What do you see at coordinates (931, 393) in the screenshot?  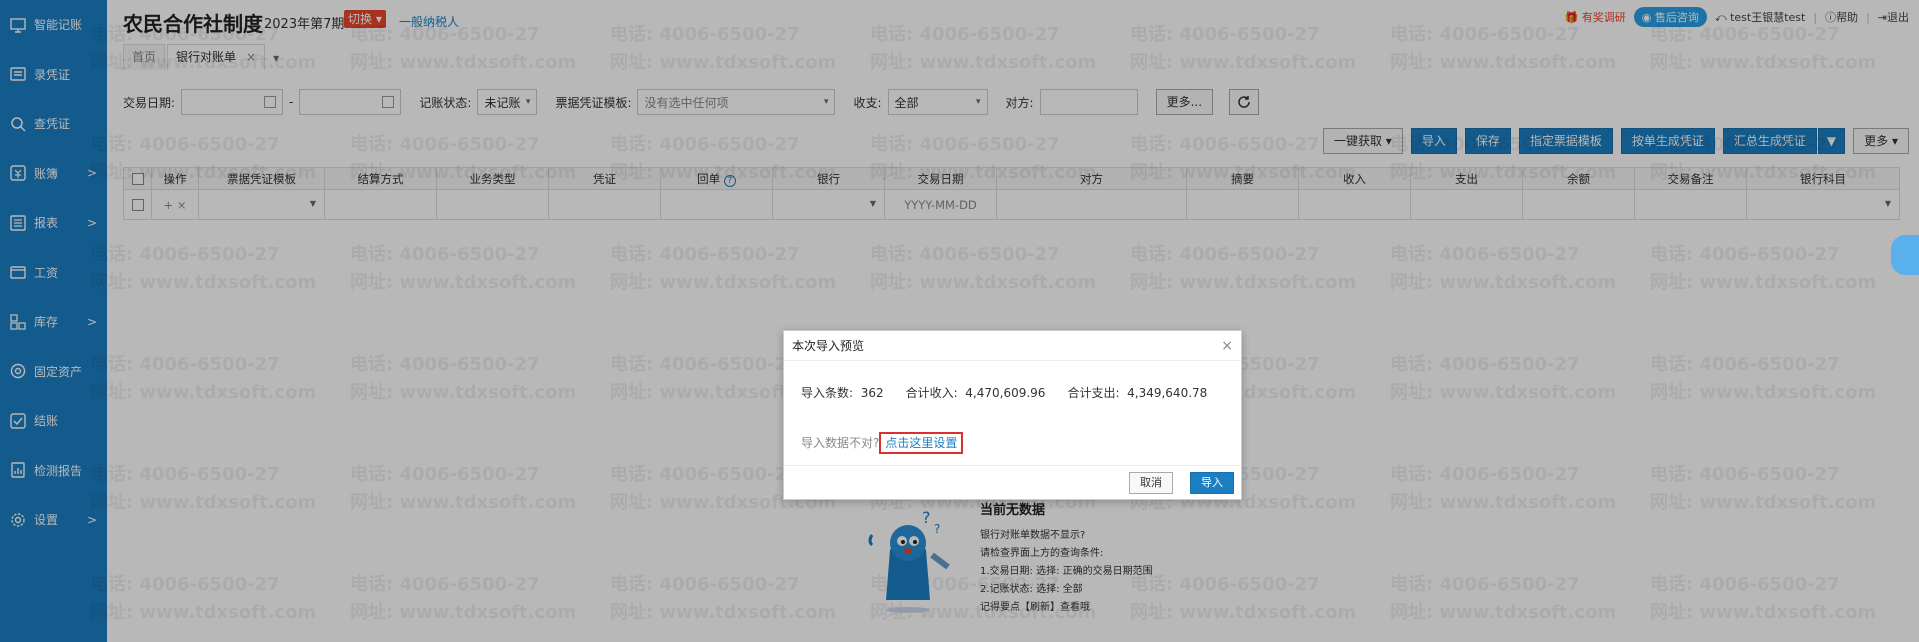 I see `income-total-label: 合计收入:` at bounding box center [931, 393].